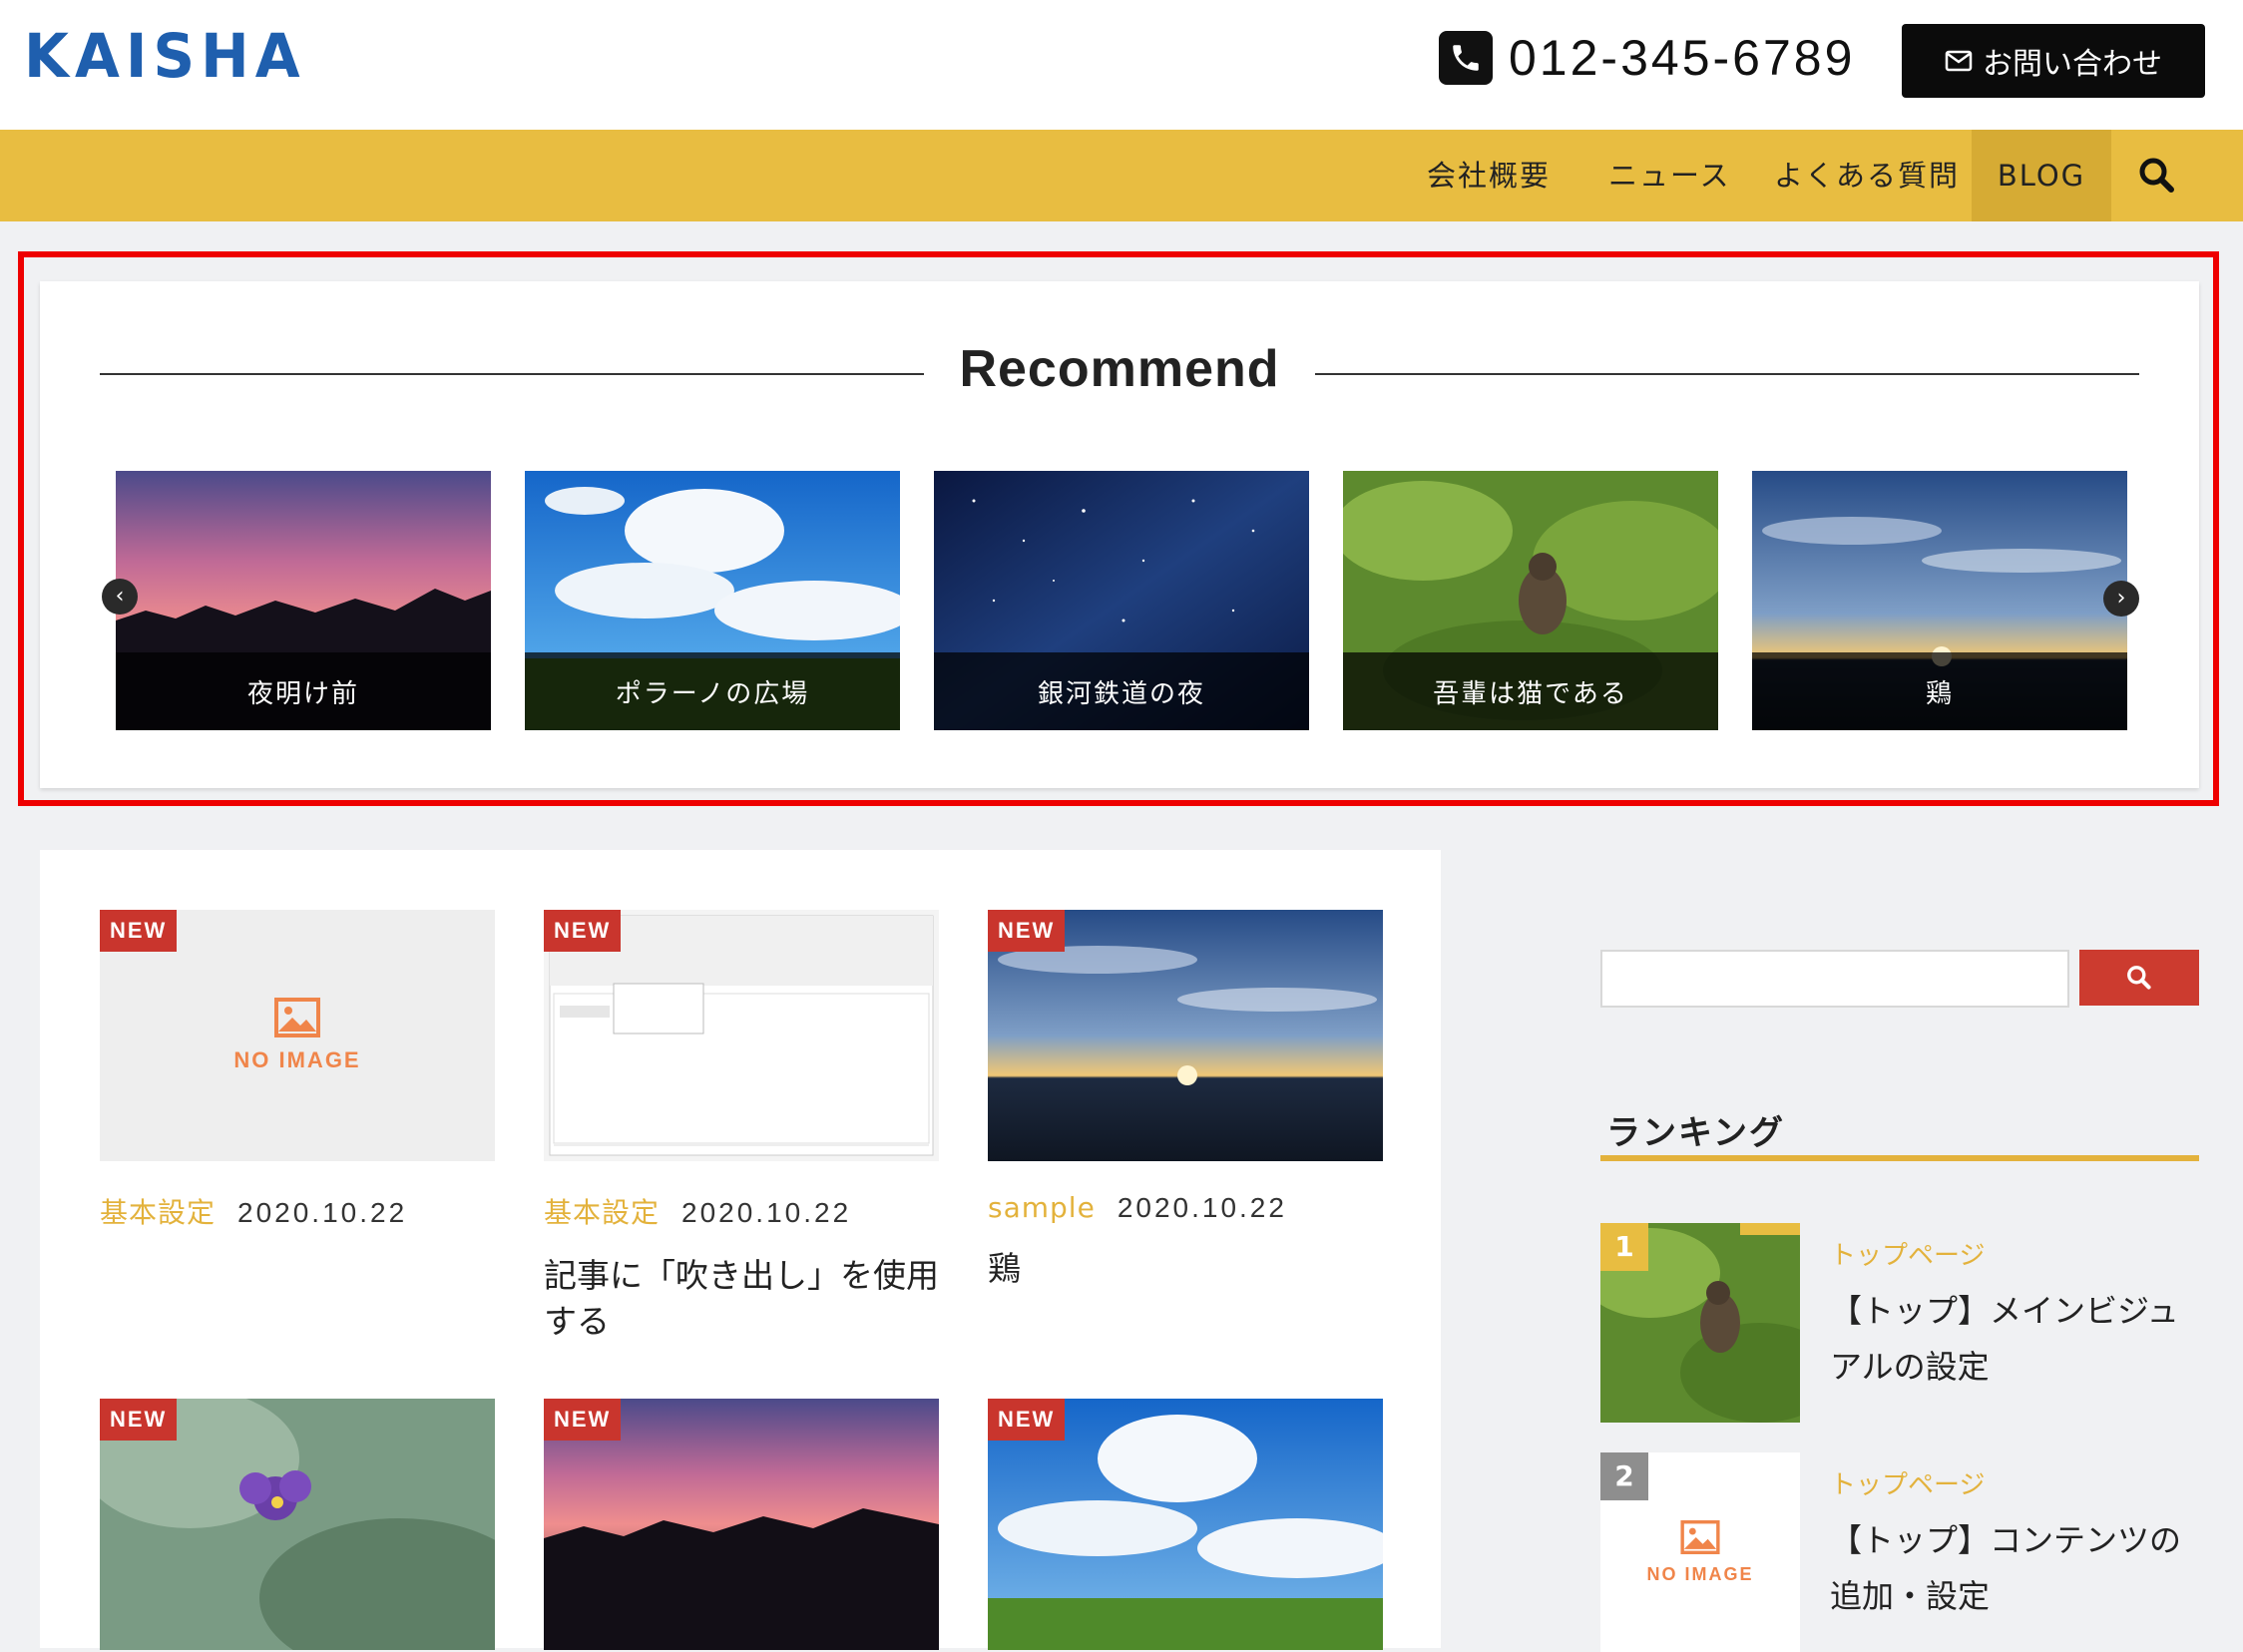 The height and width of the screenshot is (1652, 2243). I want to click on phone-icon, so click(1466, 58).